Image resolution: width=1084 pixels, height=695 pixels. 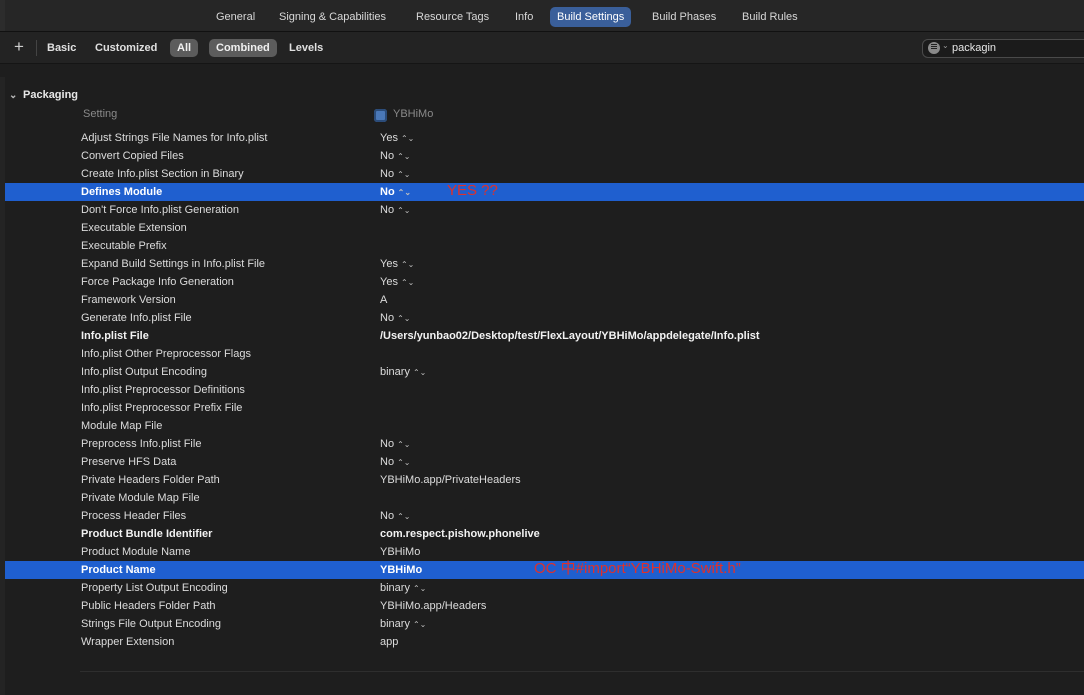 What do you see at coordinates (306, 48) in the screenshot?
I see `view-levels: Levels` at bounding box center [306, 48].